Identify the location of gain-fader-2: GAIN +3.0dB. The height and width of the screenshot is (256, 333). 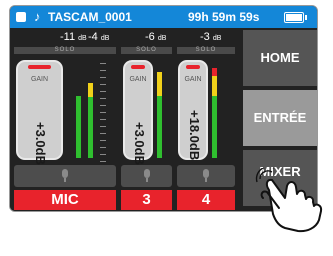
(138, 112).